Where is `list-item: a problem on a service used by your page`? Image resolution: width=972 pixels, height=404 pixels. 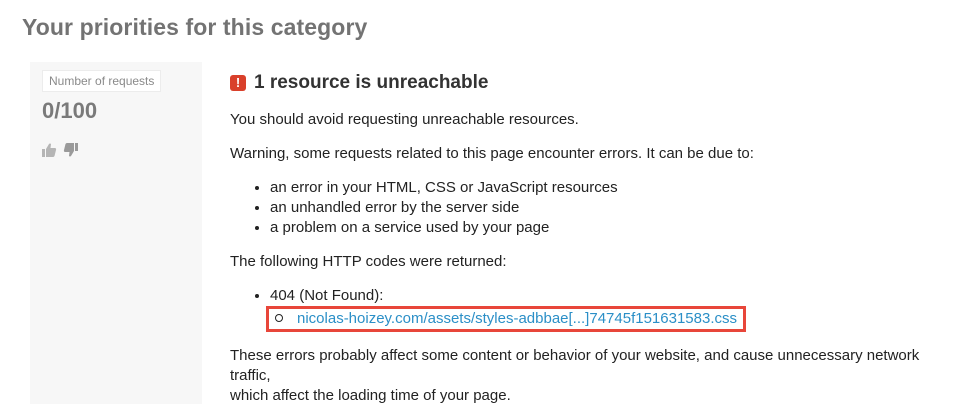
list-item: a problem on a service used by your page is located at coordinates (615, 228).